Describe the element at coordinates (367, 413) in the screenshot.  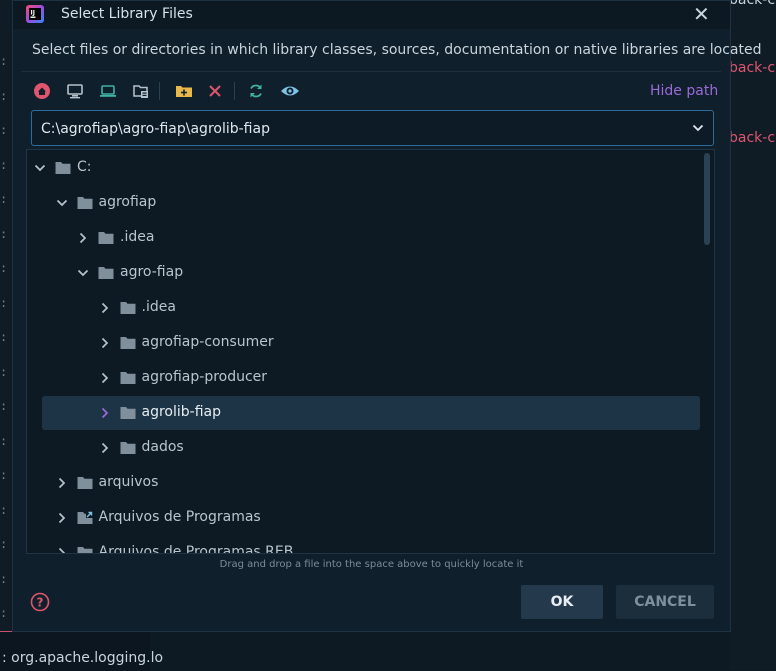
I see `tree-row: agrolib-fiap` at that location.